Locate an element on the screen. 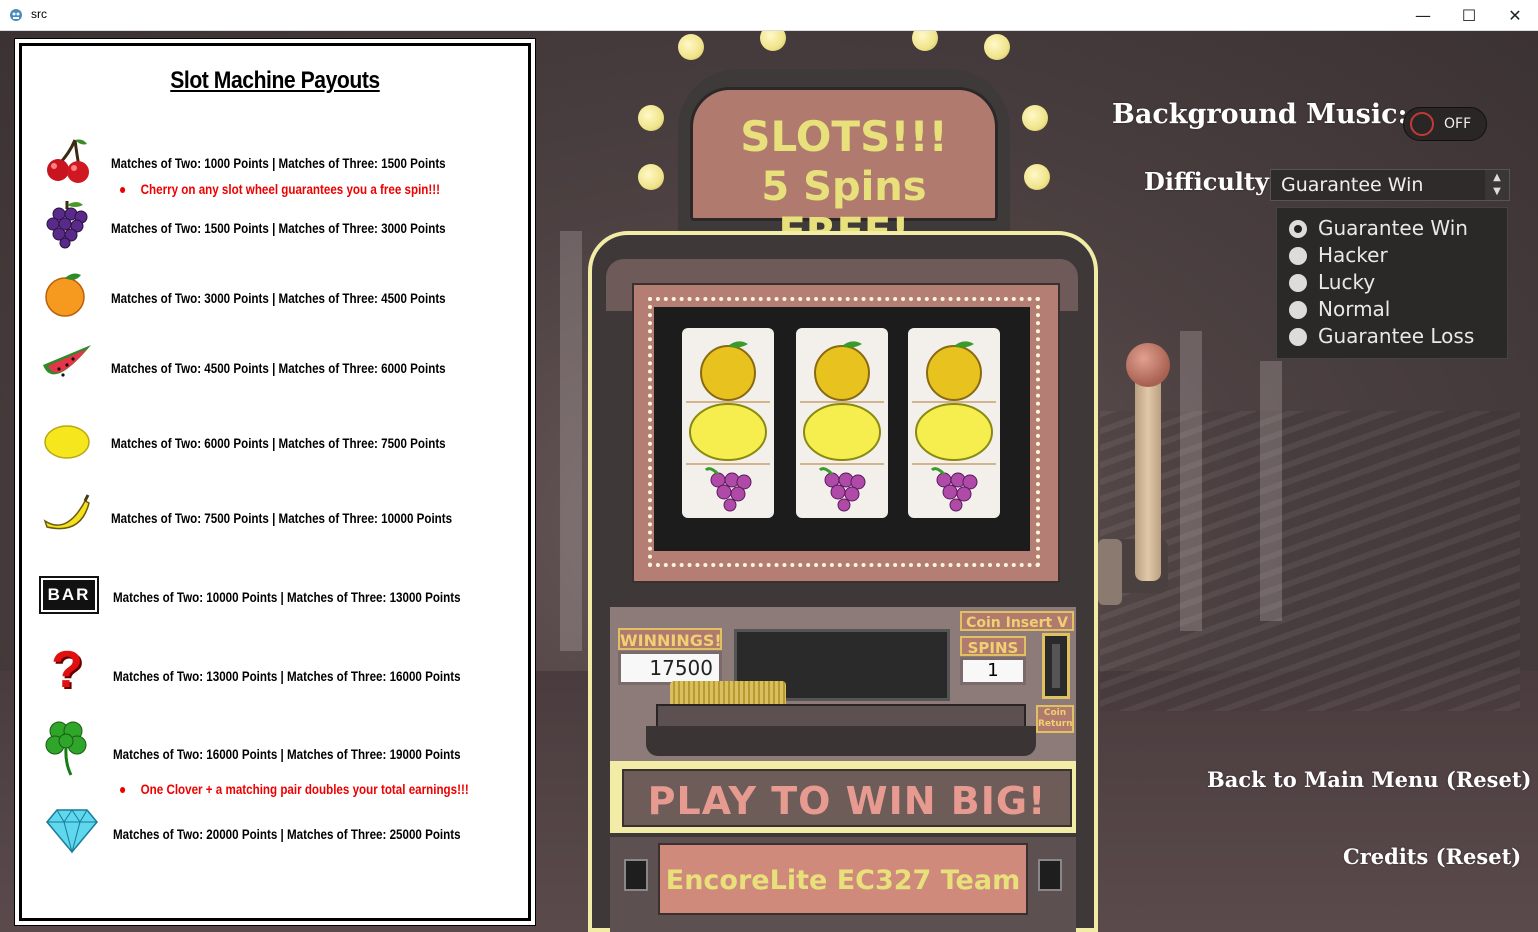 The height and width of the screenshot is (932, 1538). toggle-state: OFF is located at coordinates (1458, 124).